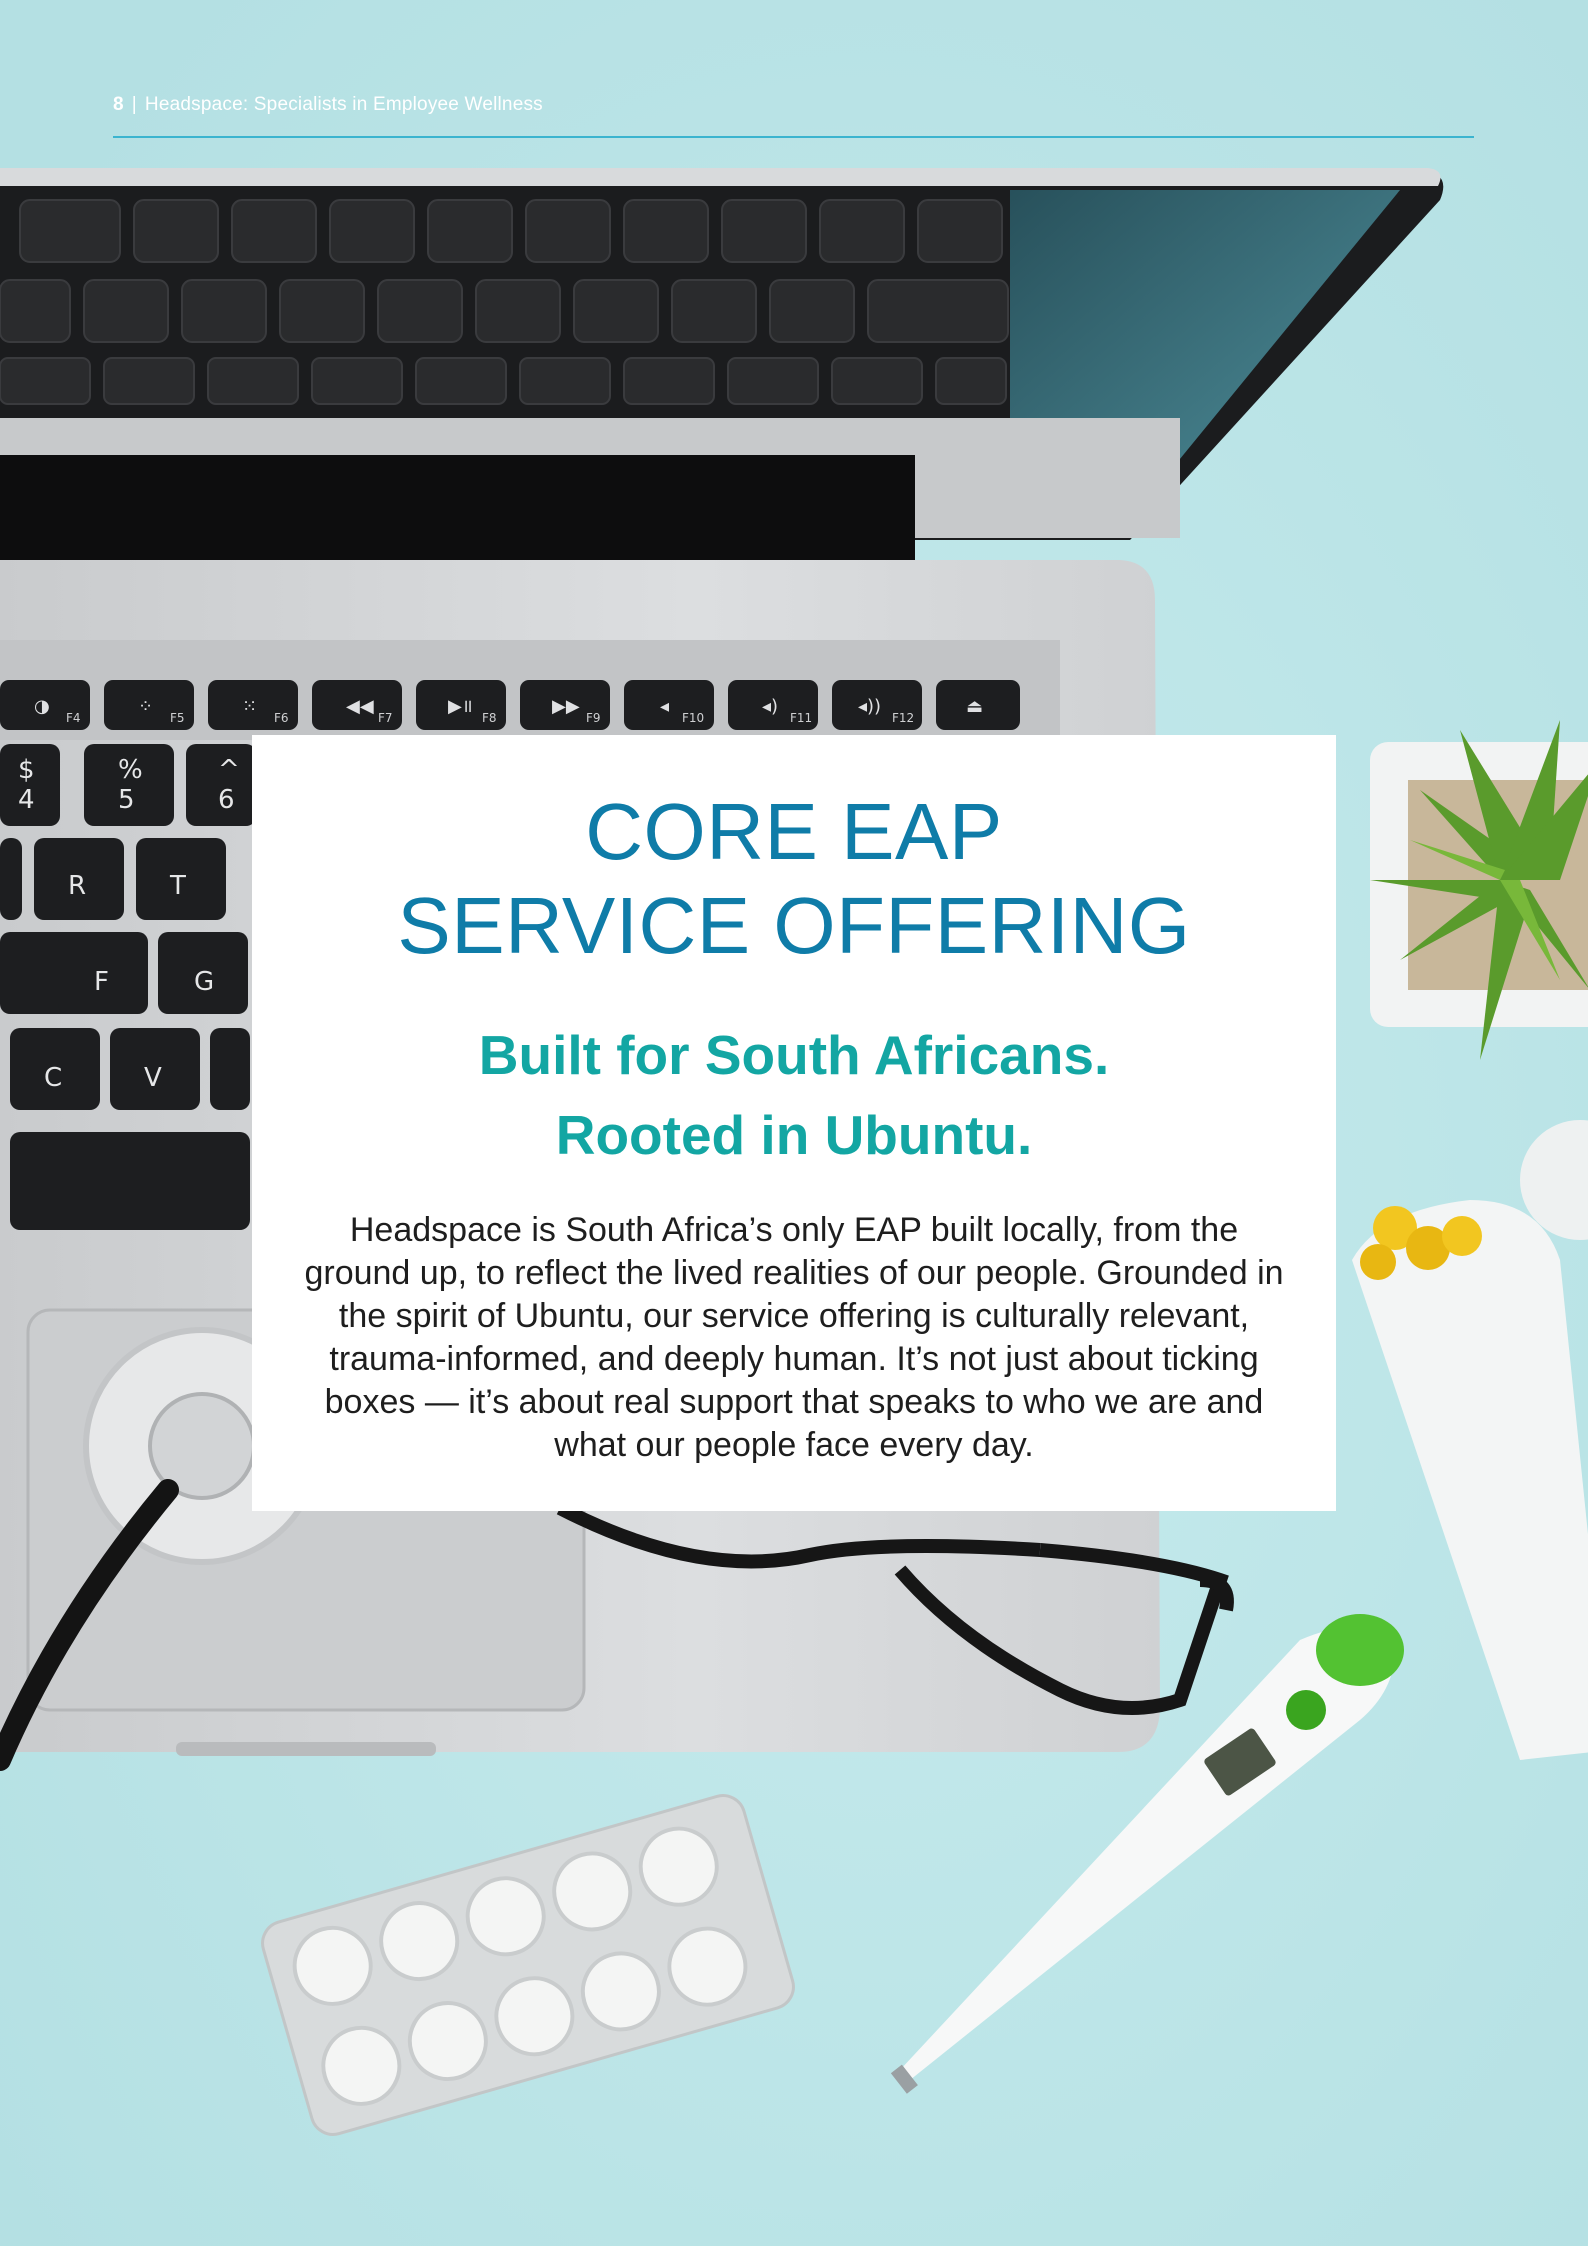 The image size is (1588, 2246). I want to click on svg-text: F11, so click(801, 718).